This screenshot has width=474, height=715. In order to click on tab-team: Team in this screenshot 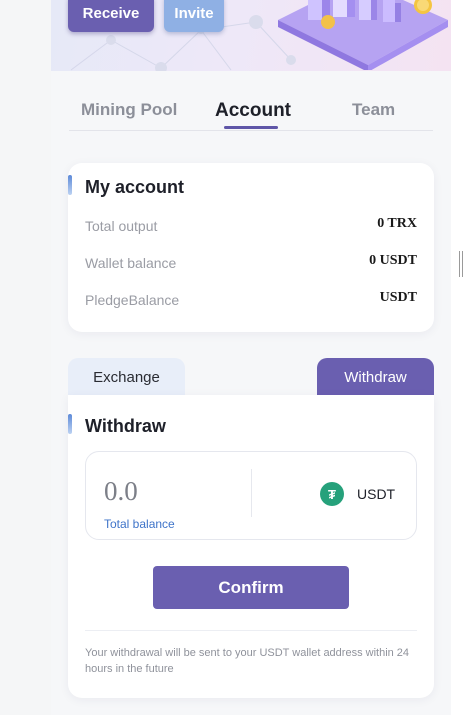, I will do `click(373, 110)`.